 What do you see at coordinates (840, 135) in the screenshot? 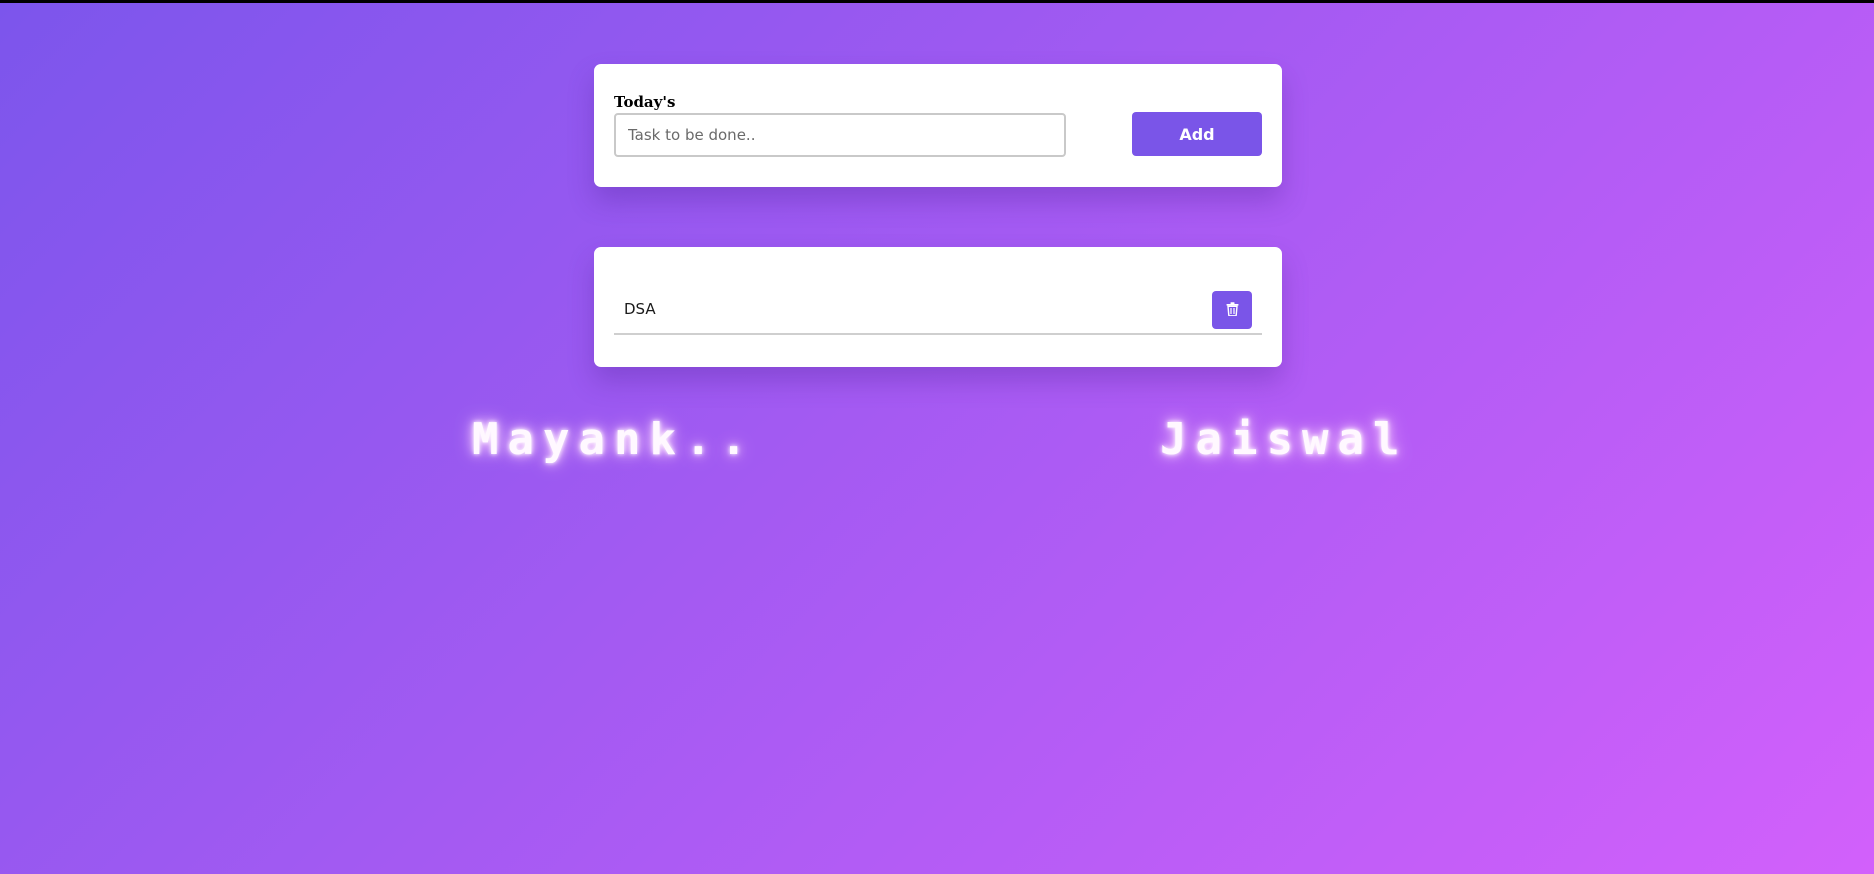
I see `task-input` at bounding box center [840, 135].